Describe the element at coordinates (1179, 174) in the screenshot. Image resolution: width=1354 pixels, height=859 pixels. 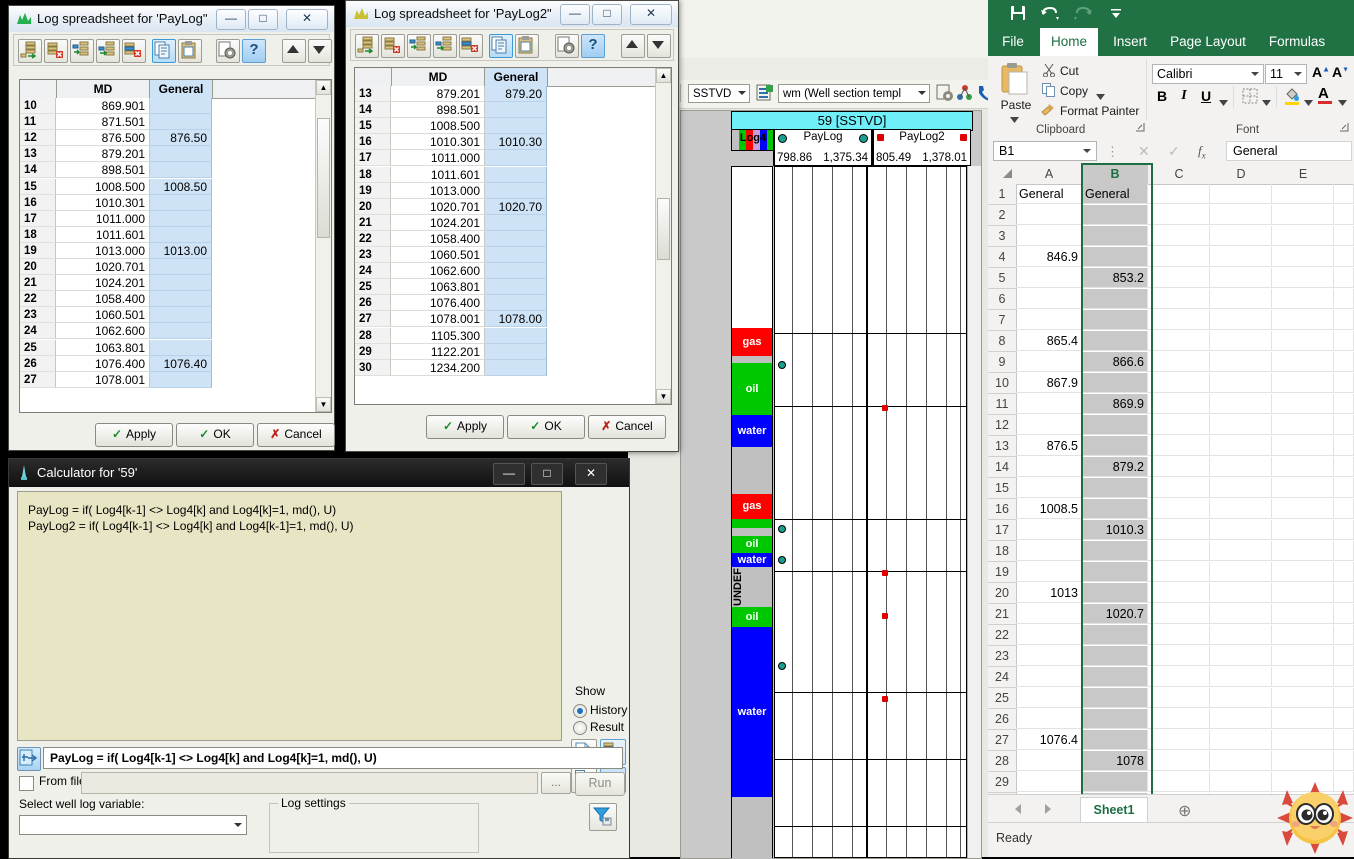
I see `column-header-C: C` at that location.